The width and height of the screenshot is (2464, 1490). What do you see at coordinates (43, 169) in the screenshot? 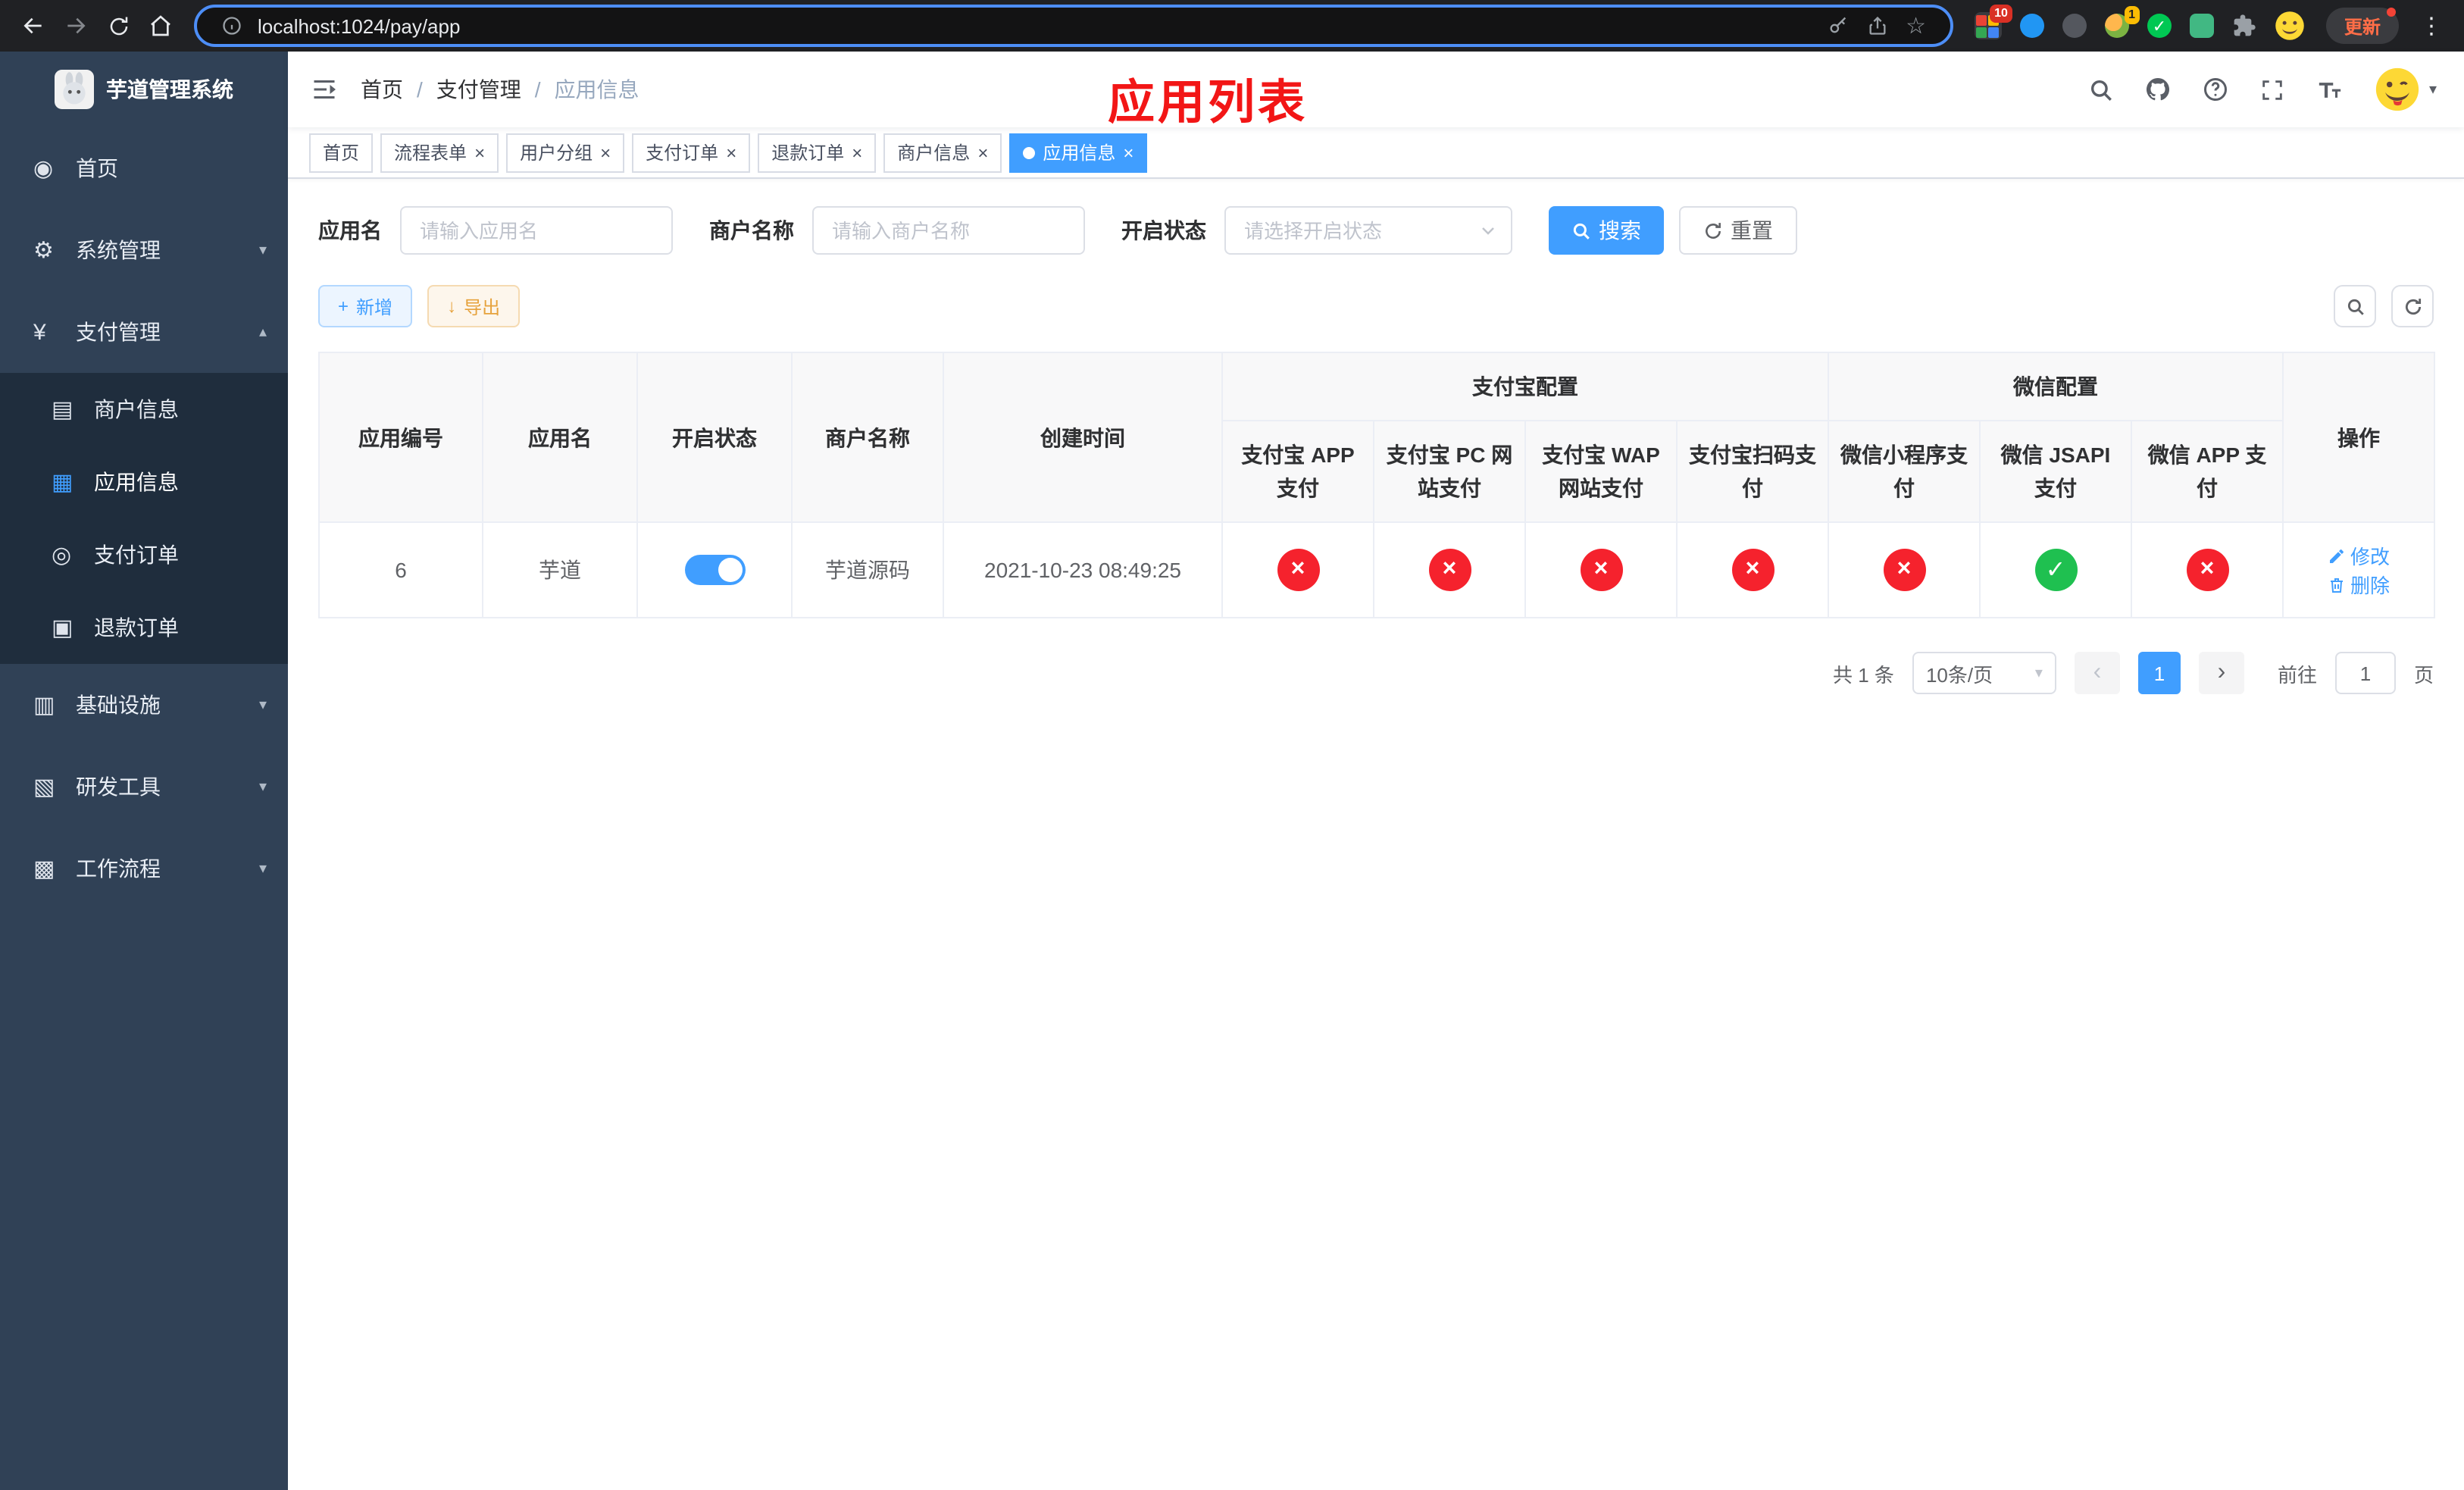
I see `dashboard-icon: ◉` at bounding box center [43, 169].